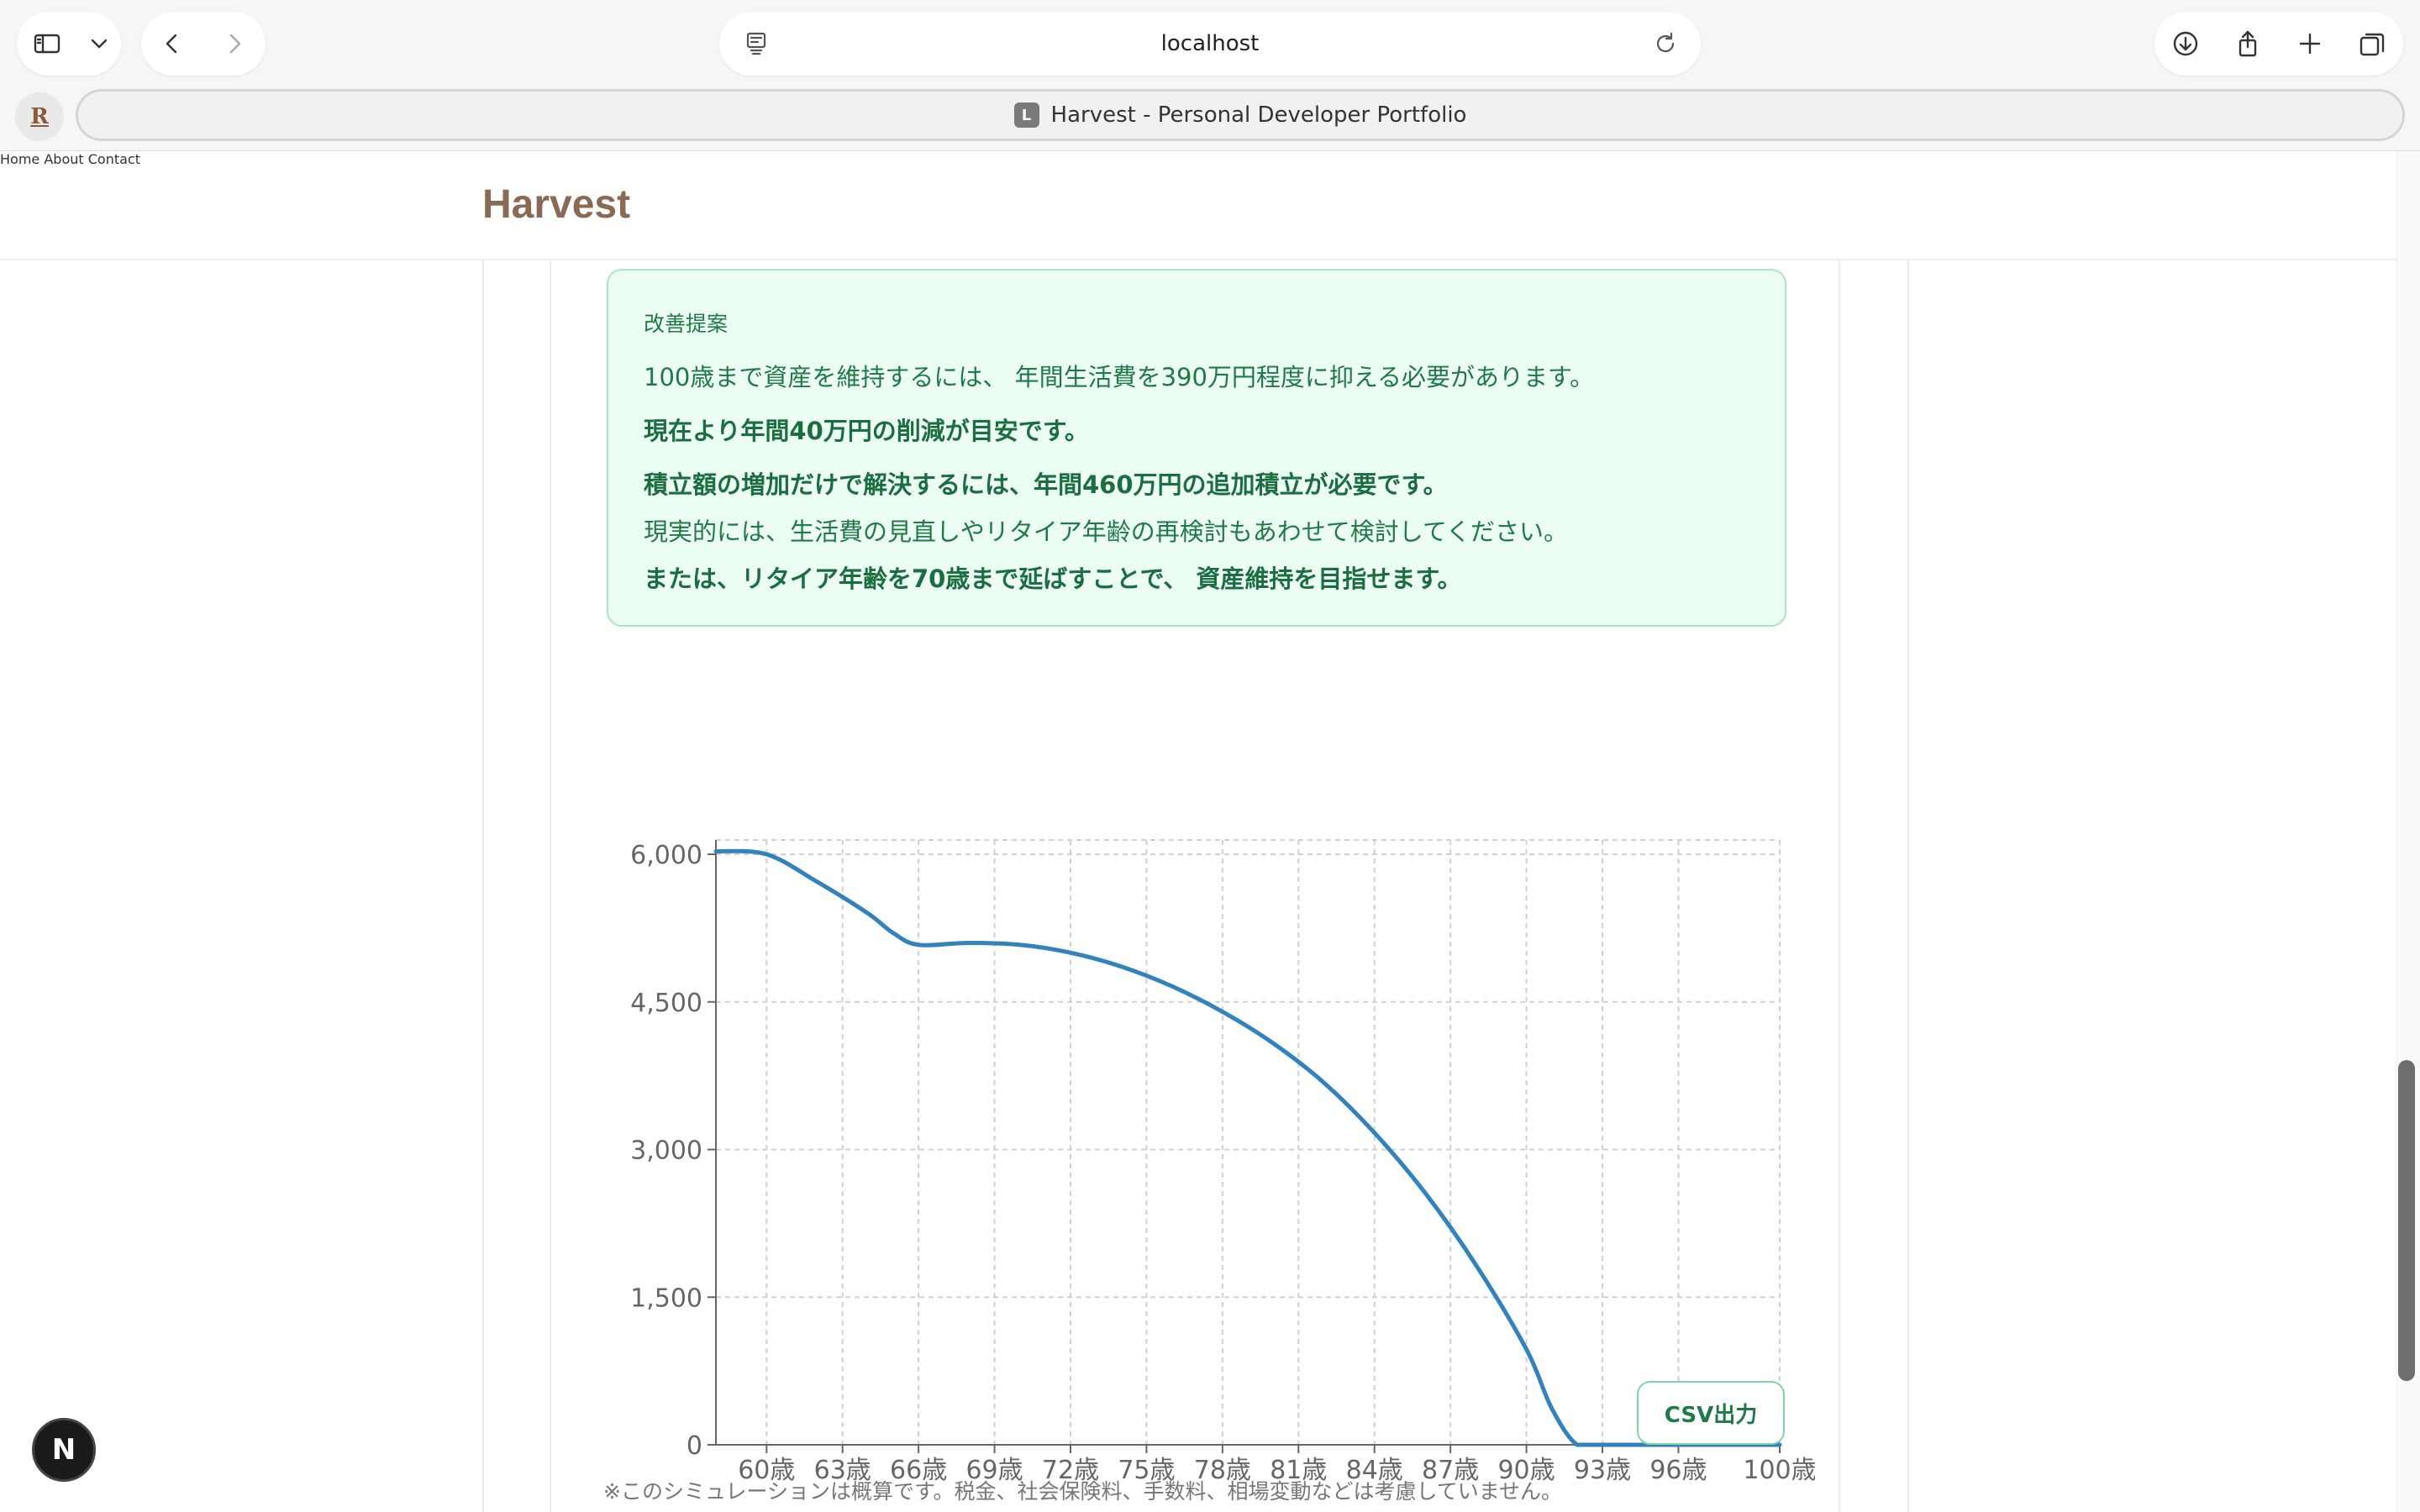  What do you see at coordinates (1258, 115) in the screenshot?
I see `tab-title: Harvest - Personal Developer Portfolio` at bounding box center [1258, 115].